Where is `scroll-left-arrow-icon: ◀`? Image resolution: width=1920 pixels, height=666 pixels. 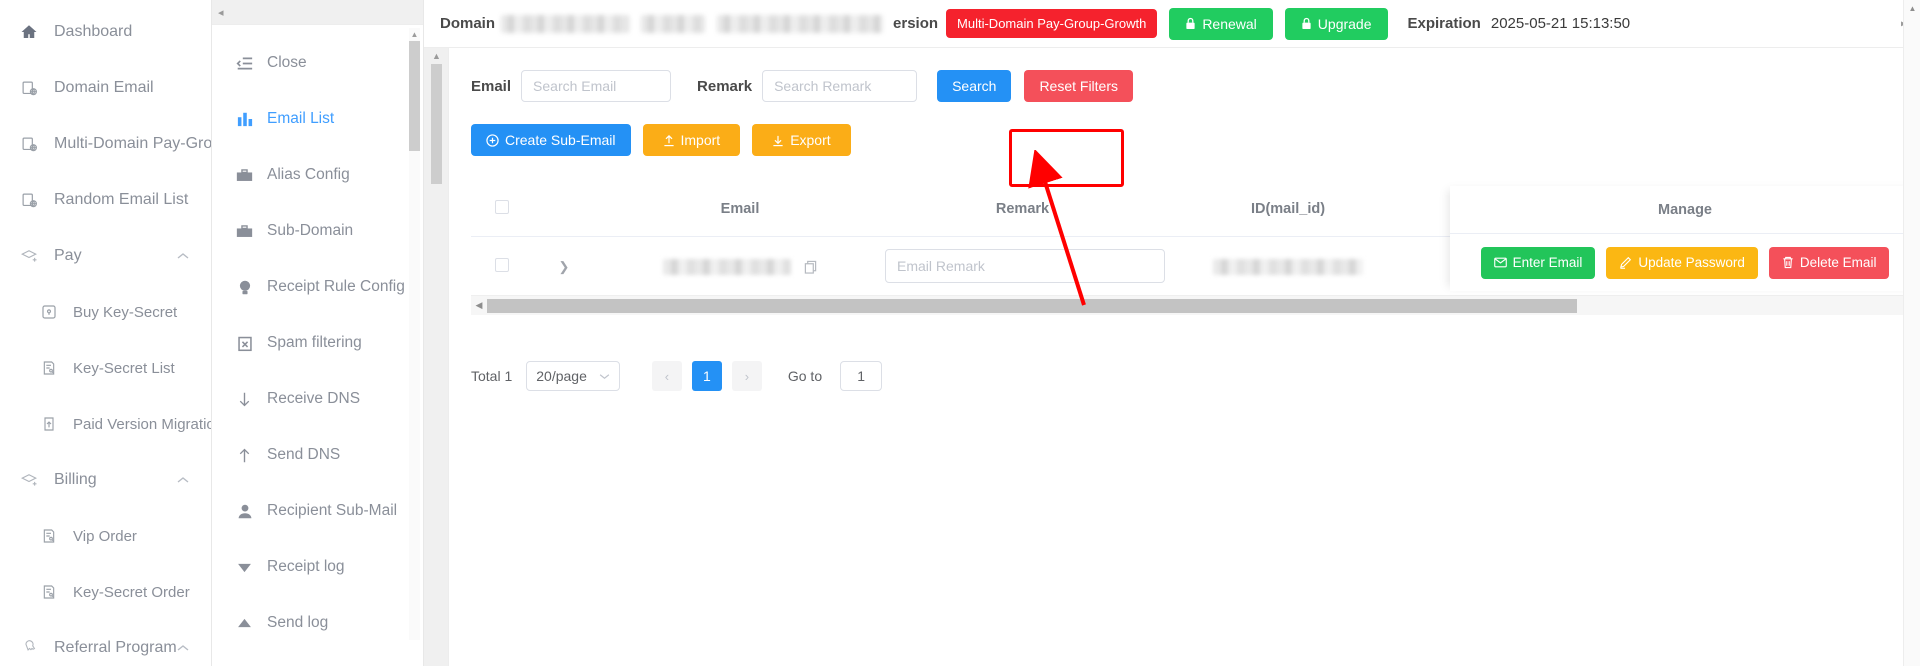
scroll-left-arrow-icon: ◀ is located at coordinates (479, 305).